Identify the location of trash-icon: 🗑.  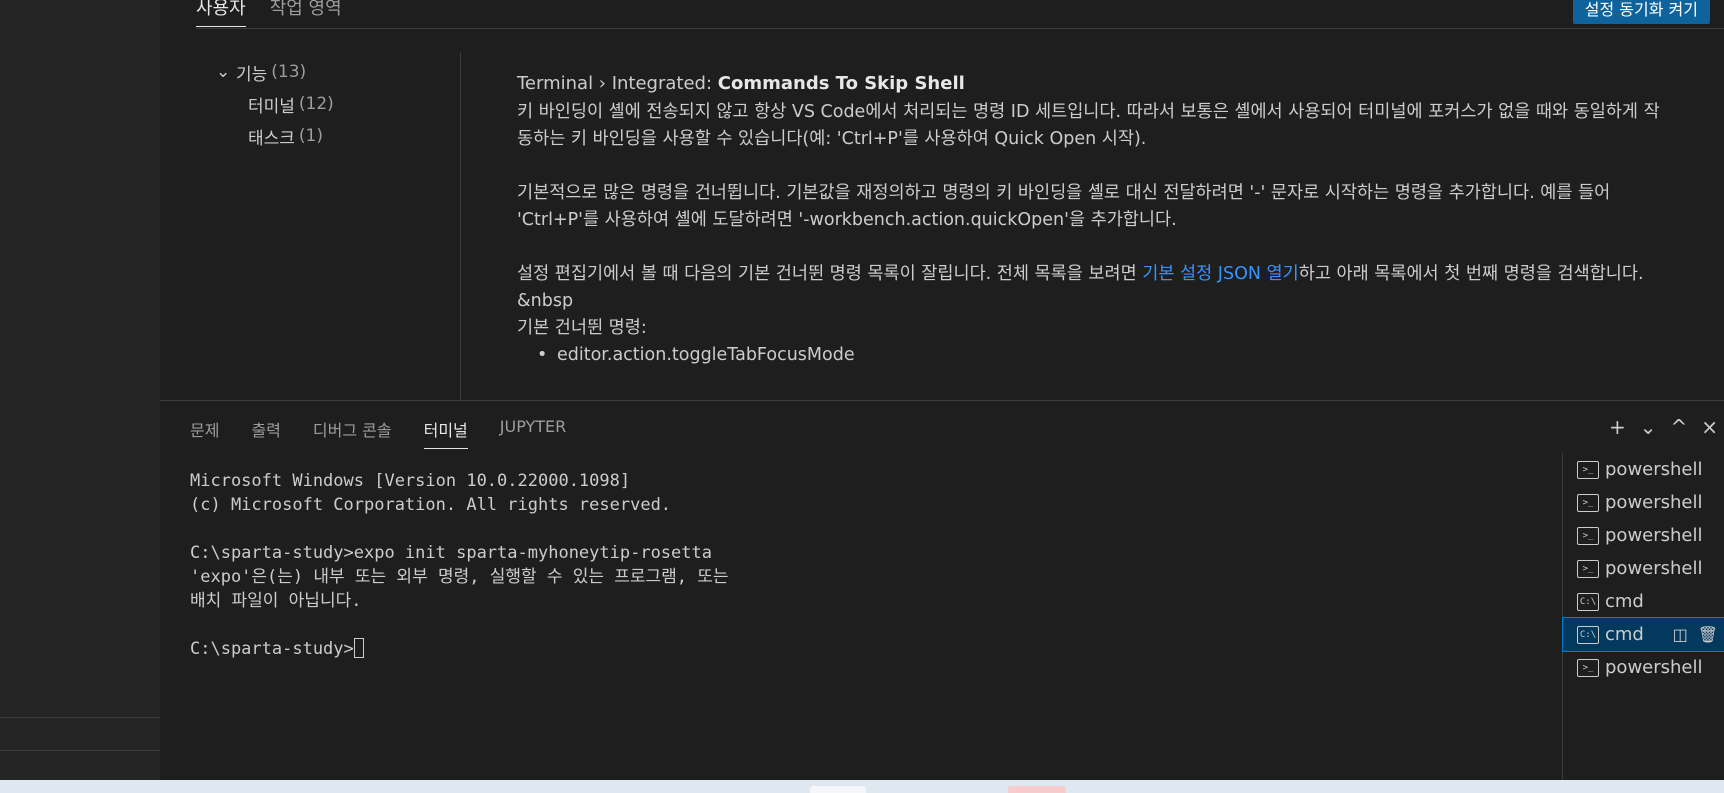
(1708, 634).